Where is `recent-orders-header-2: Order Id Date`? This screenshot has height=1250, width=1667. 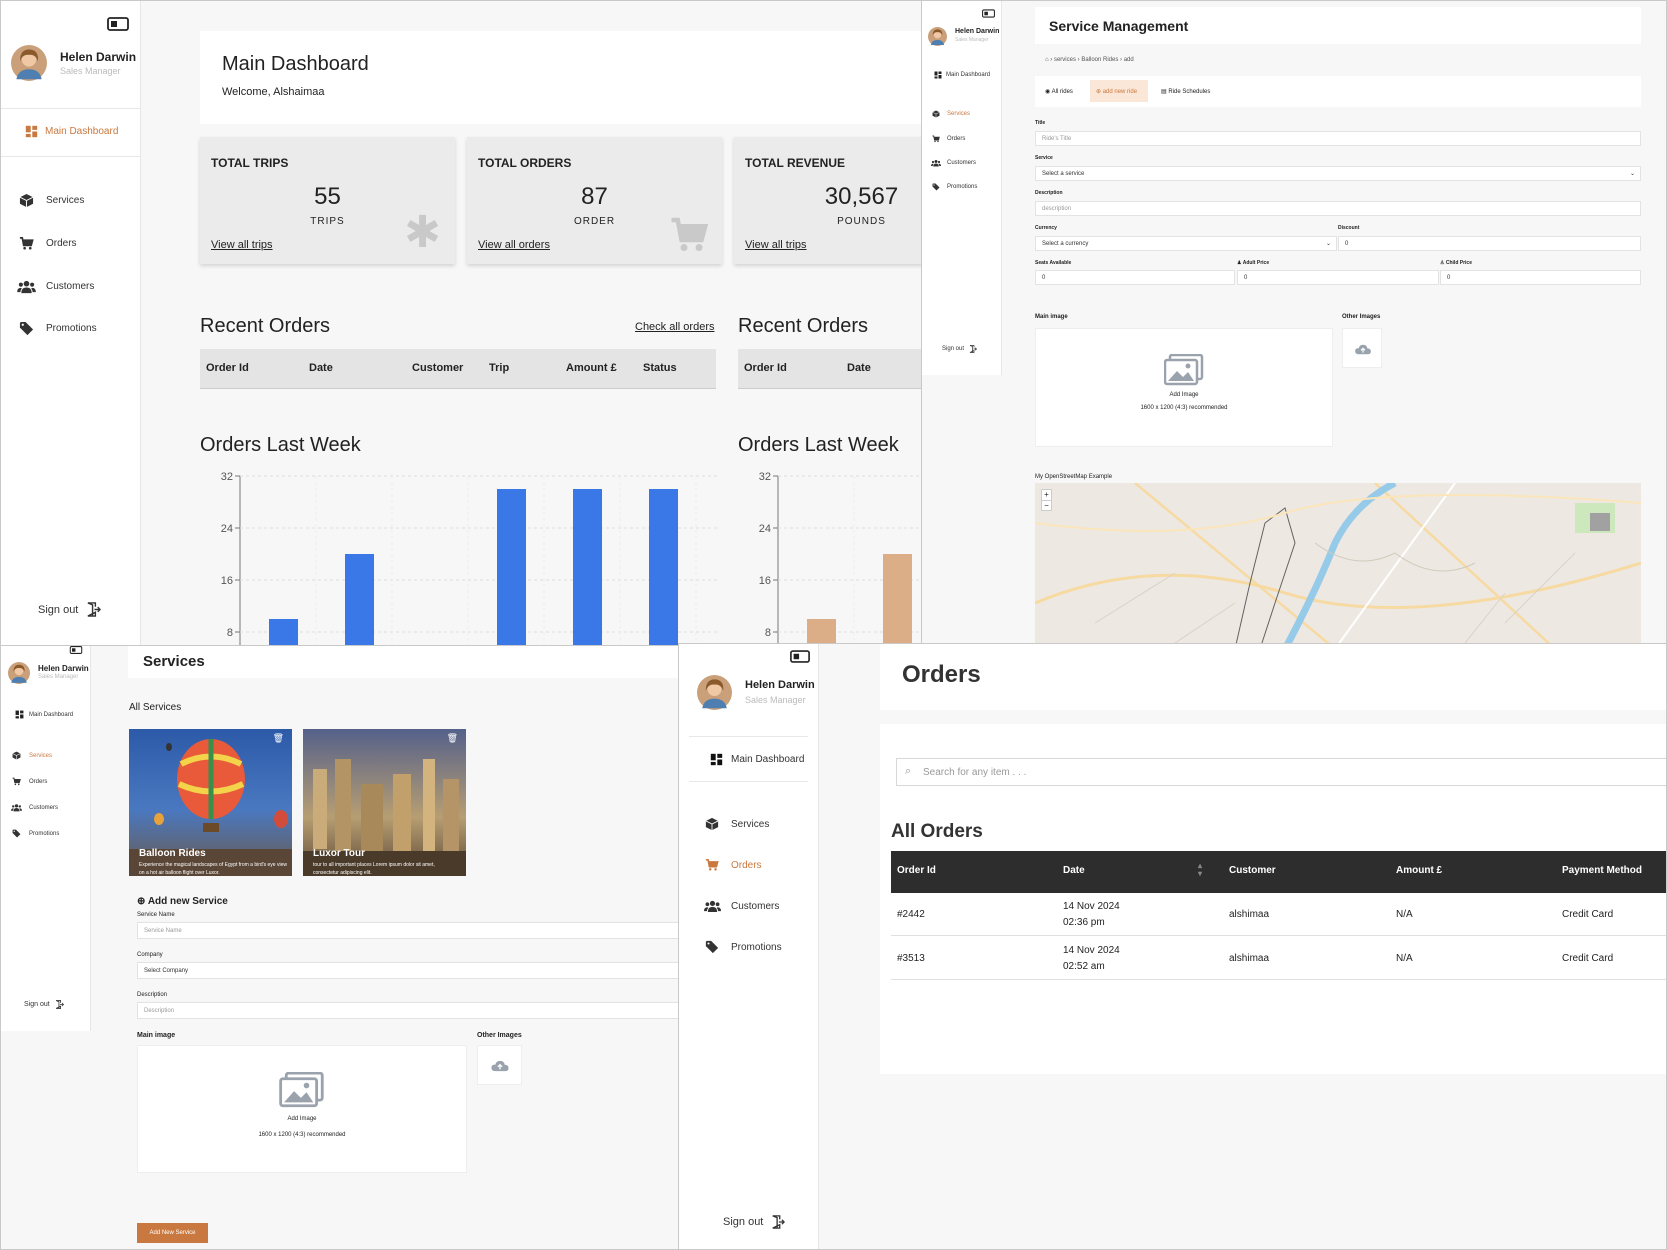
recent-orders-header-2: Order Id Date is located at coordinates (829, 369).